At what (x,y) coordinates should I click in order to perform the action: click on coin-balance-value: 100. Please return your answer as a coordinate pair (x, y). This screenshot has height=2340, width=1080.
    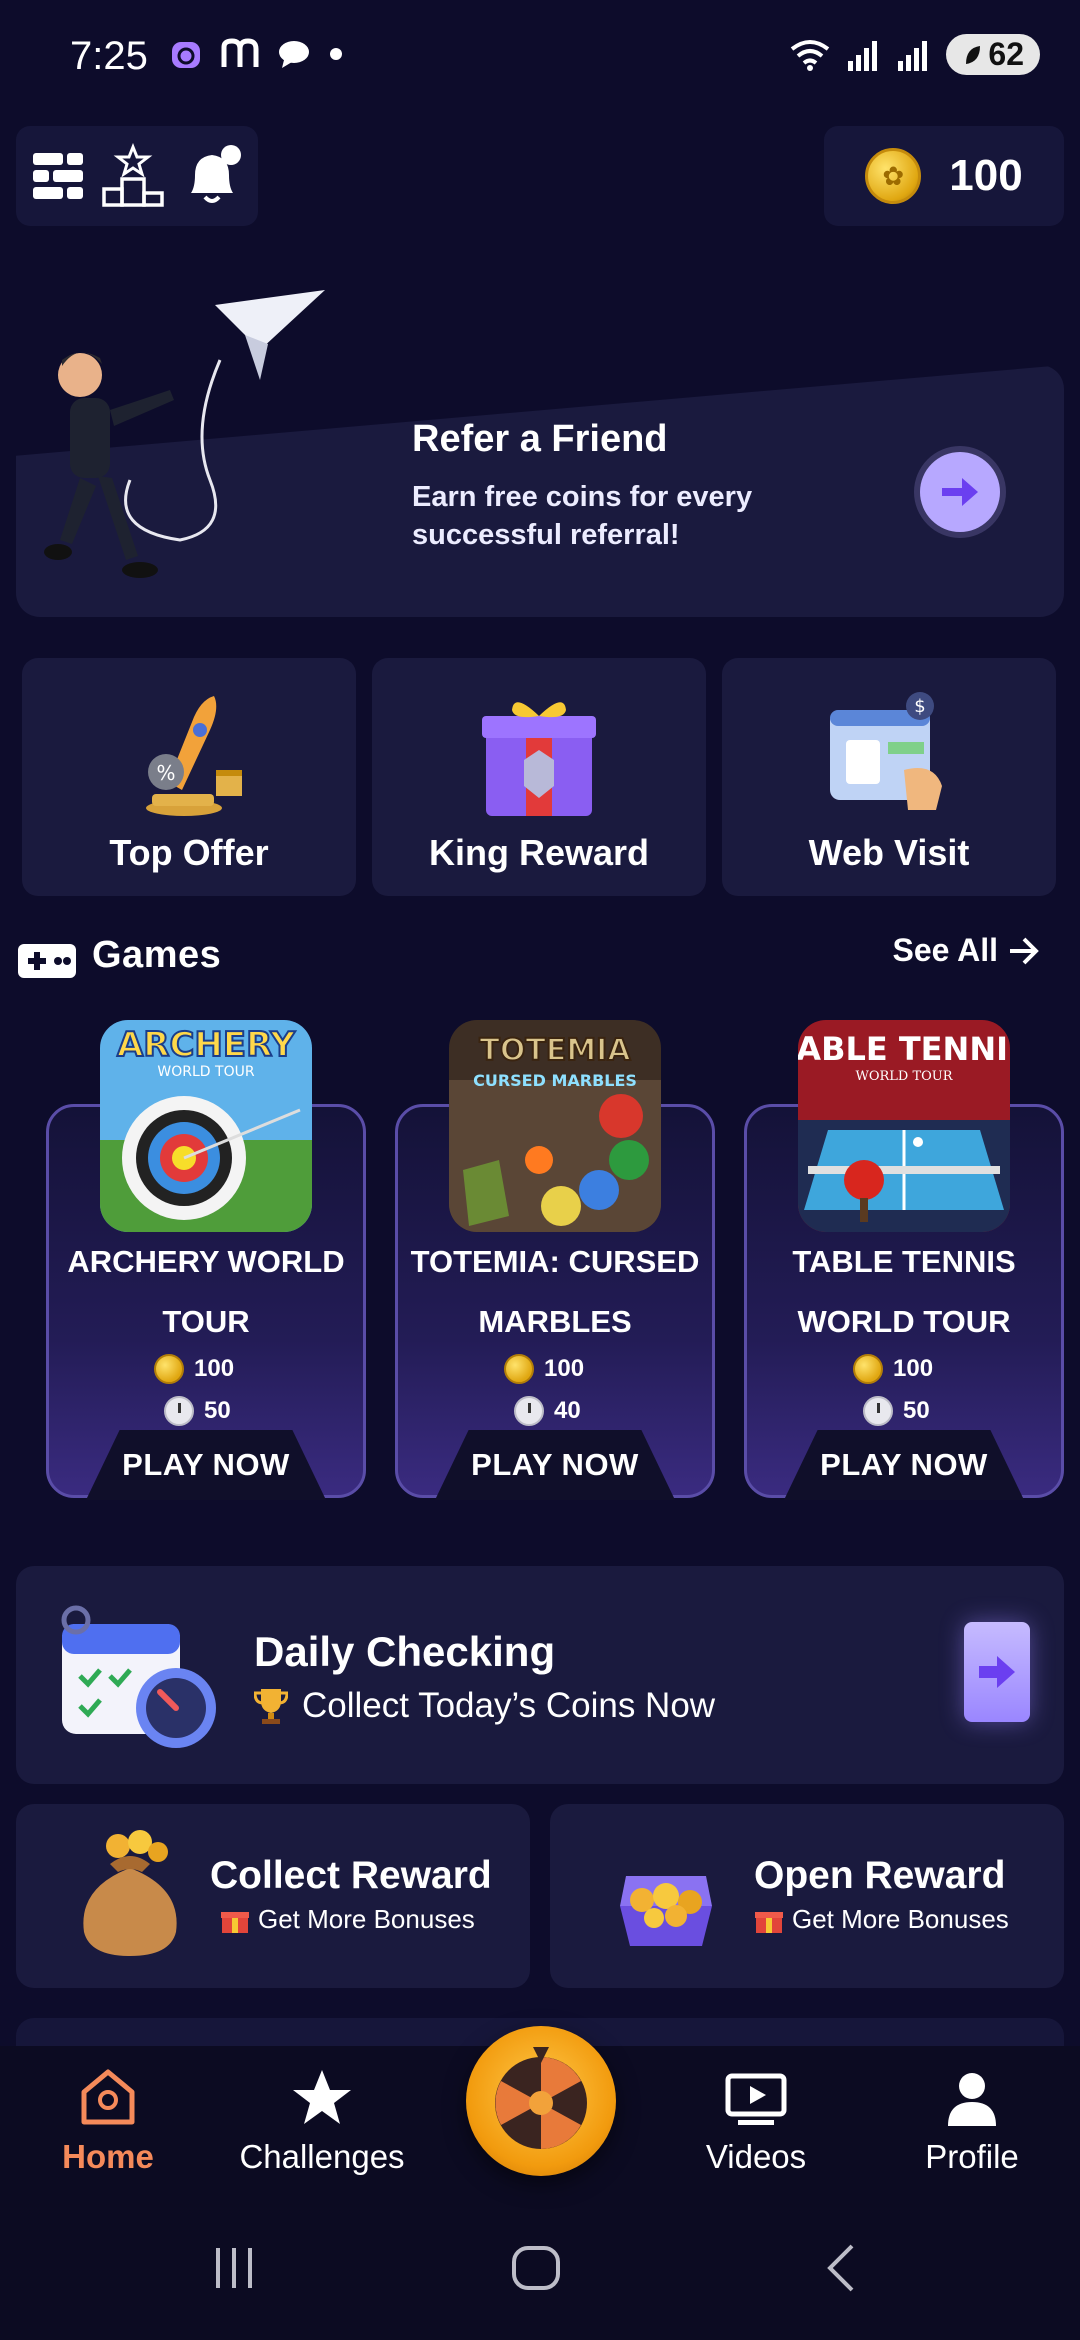
    Looking at the image, I should click on (986, 175).